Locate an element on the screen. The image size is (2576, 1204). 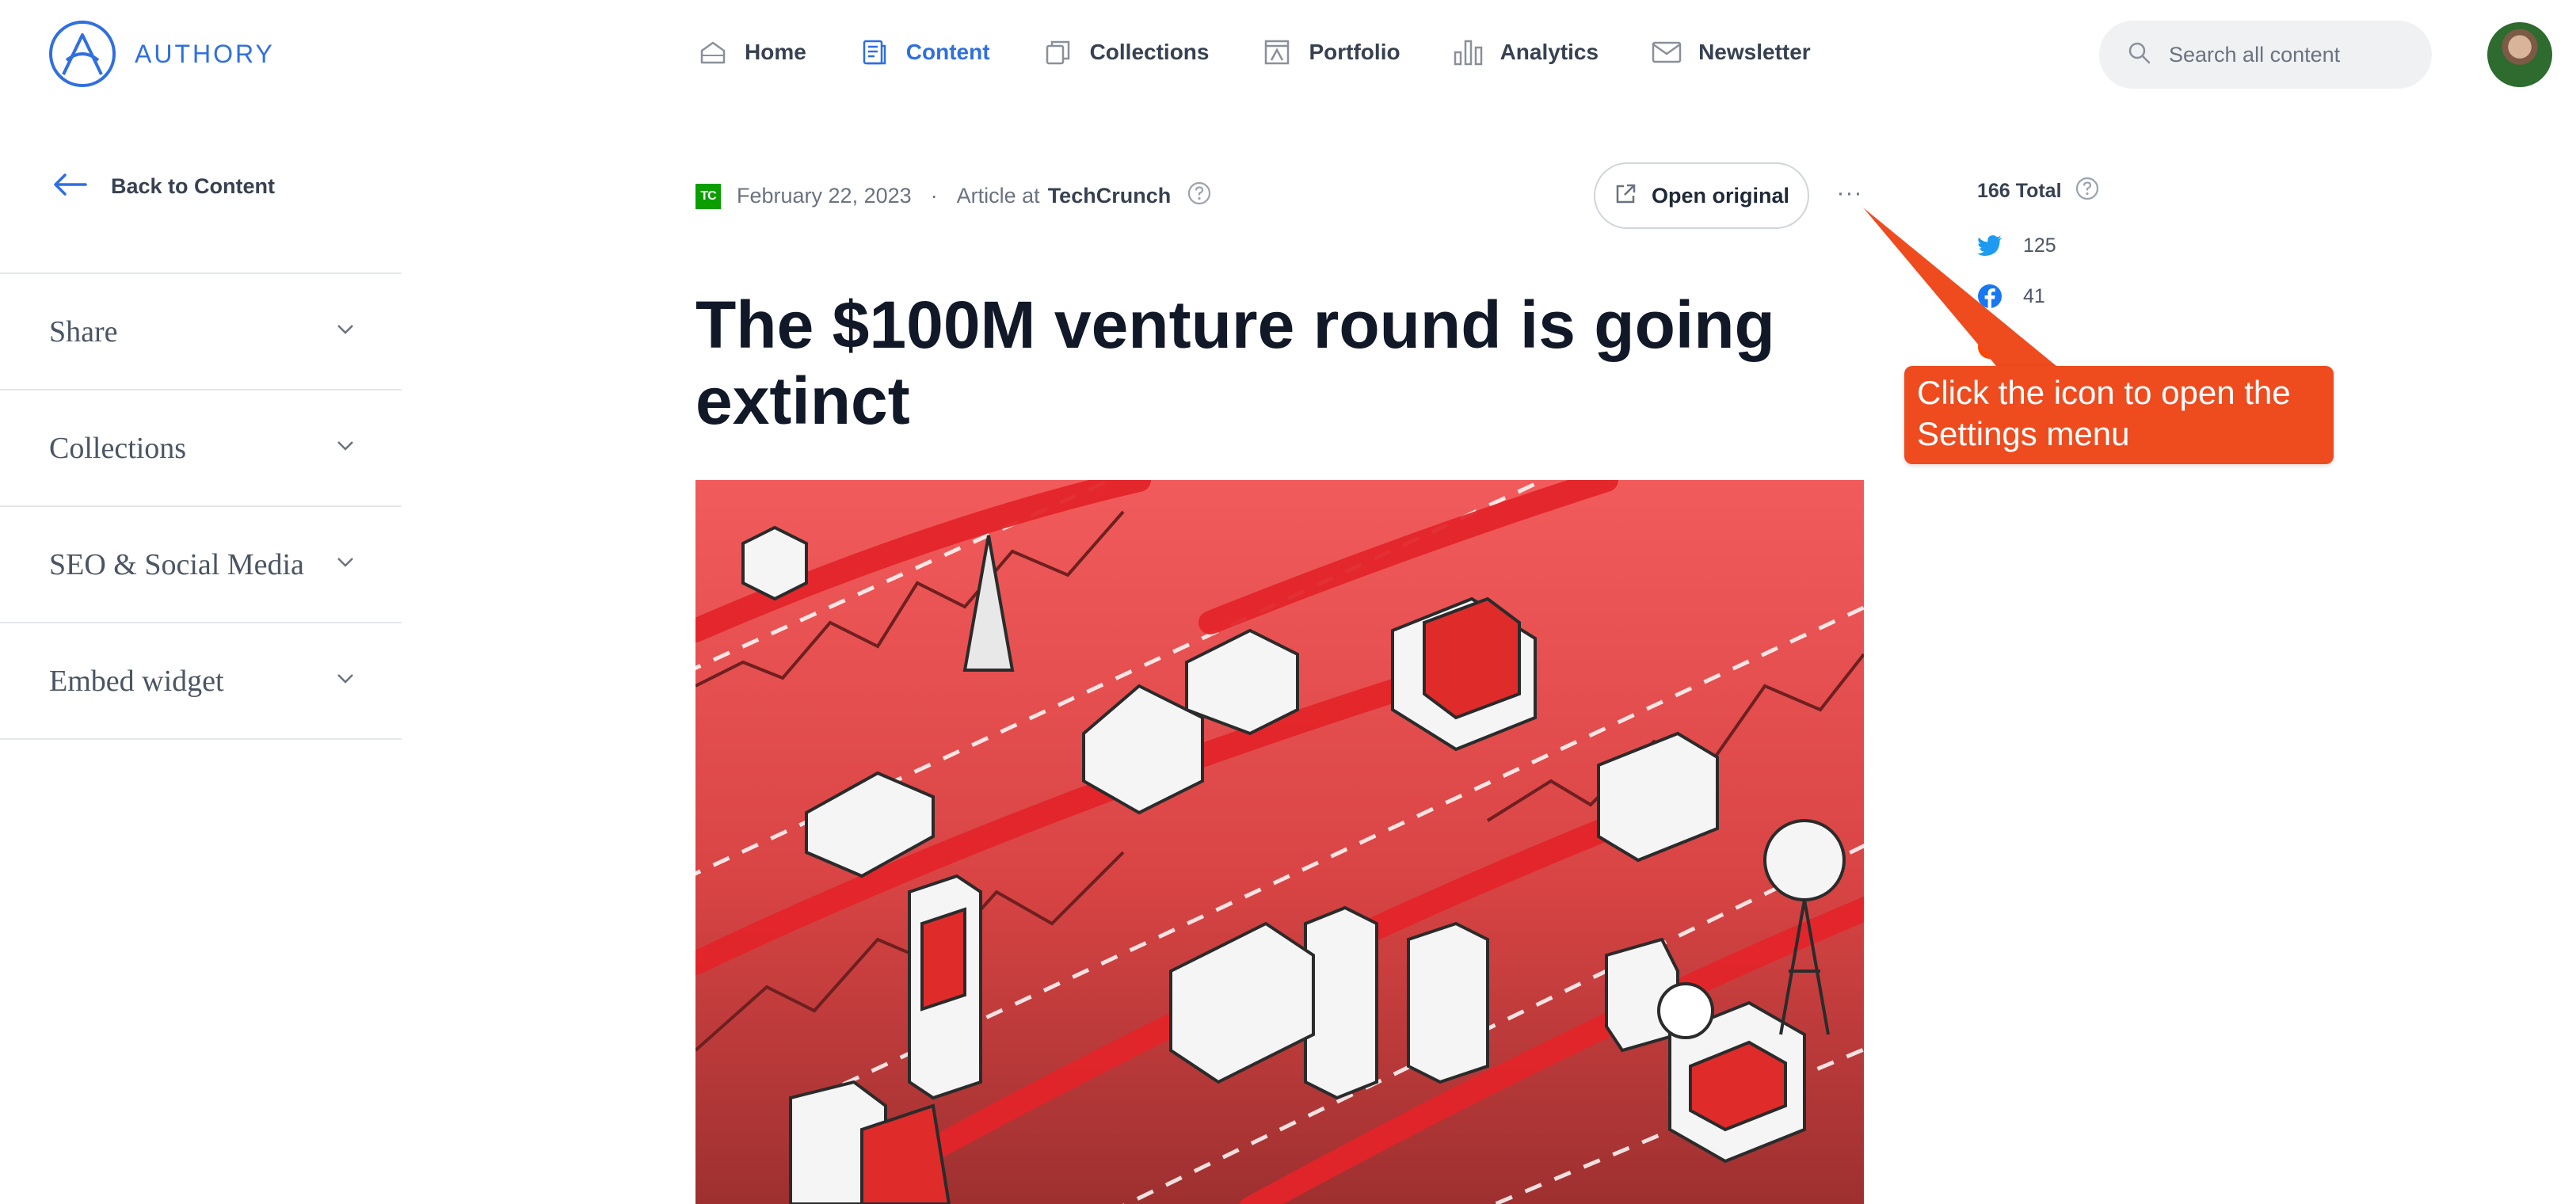
sidebar-item-label: Collections is located at coordinates (118, 448).